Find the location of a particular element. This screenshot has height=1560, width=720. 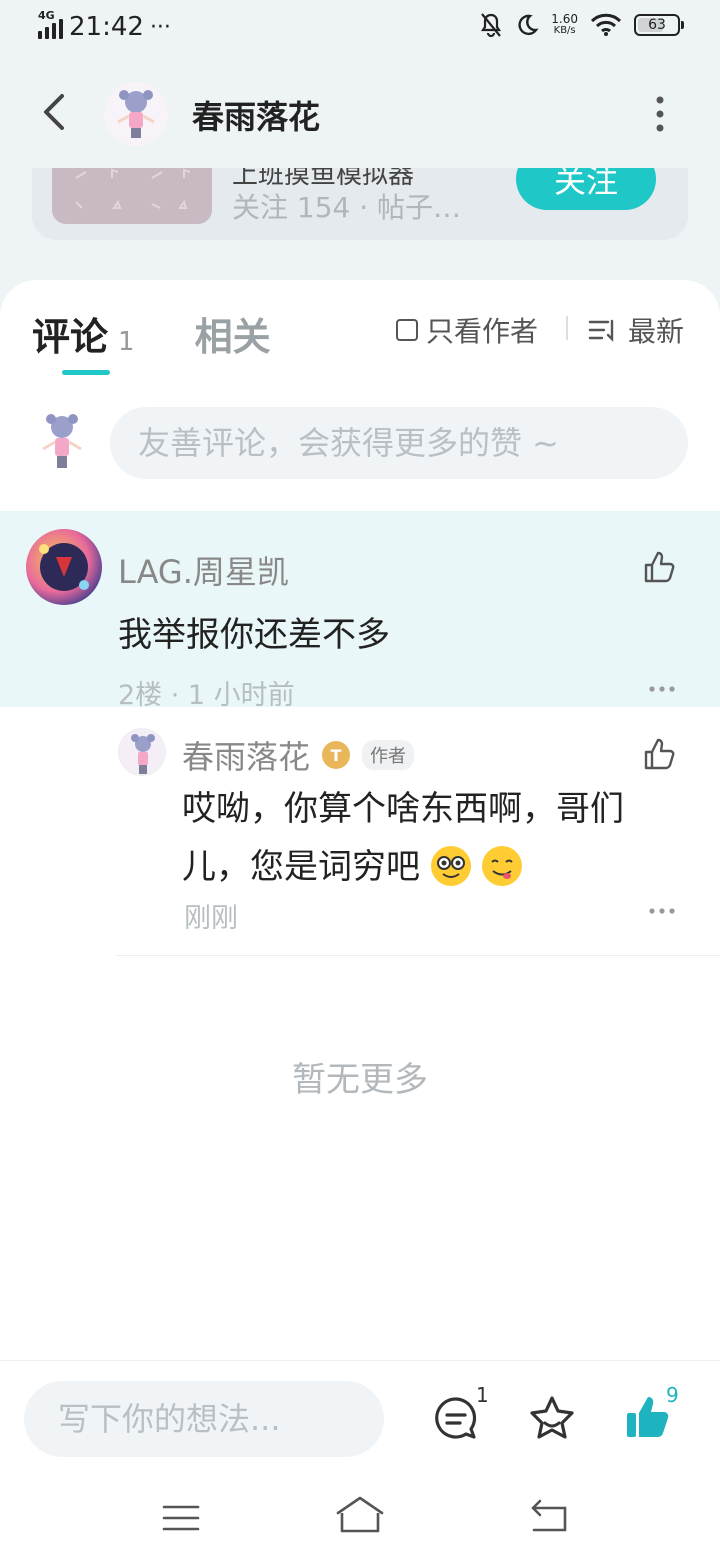

write-thought-input is located at coordinates (204, 1419).